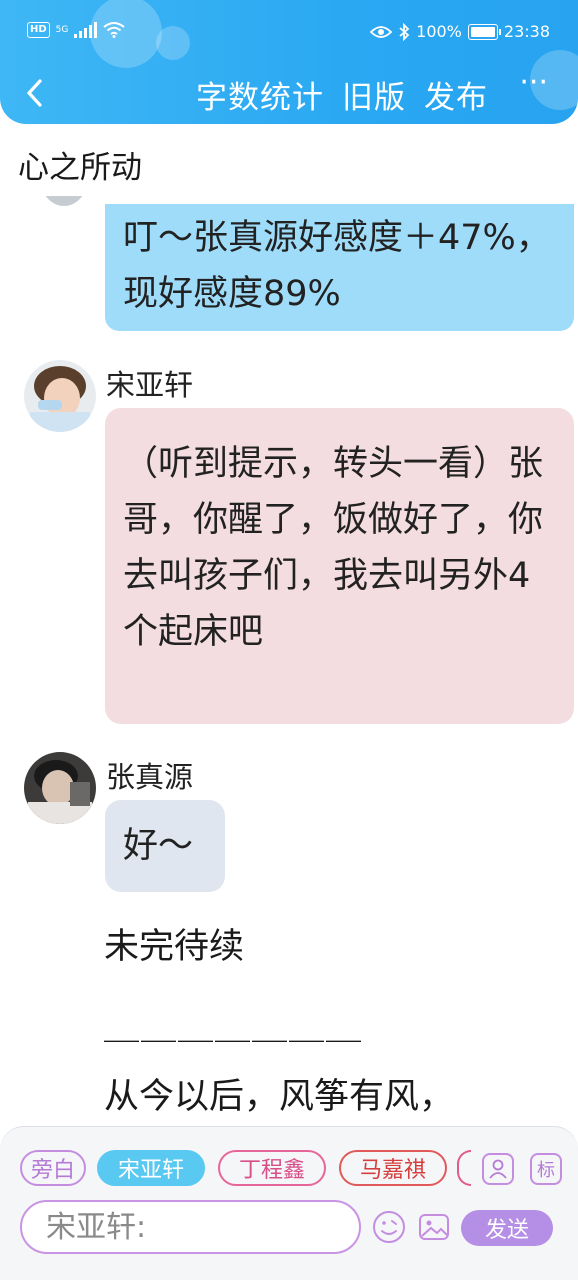  What do you see at coordinates (150, 385) in the screenshot?
I see `sender-name-song: 宋亚轩` at bounding box center [150, 385].